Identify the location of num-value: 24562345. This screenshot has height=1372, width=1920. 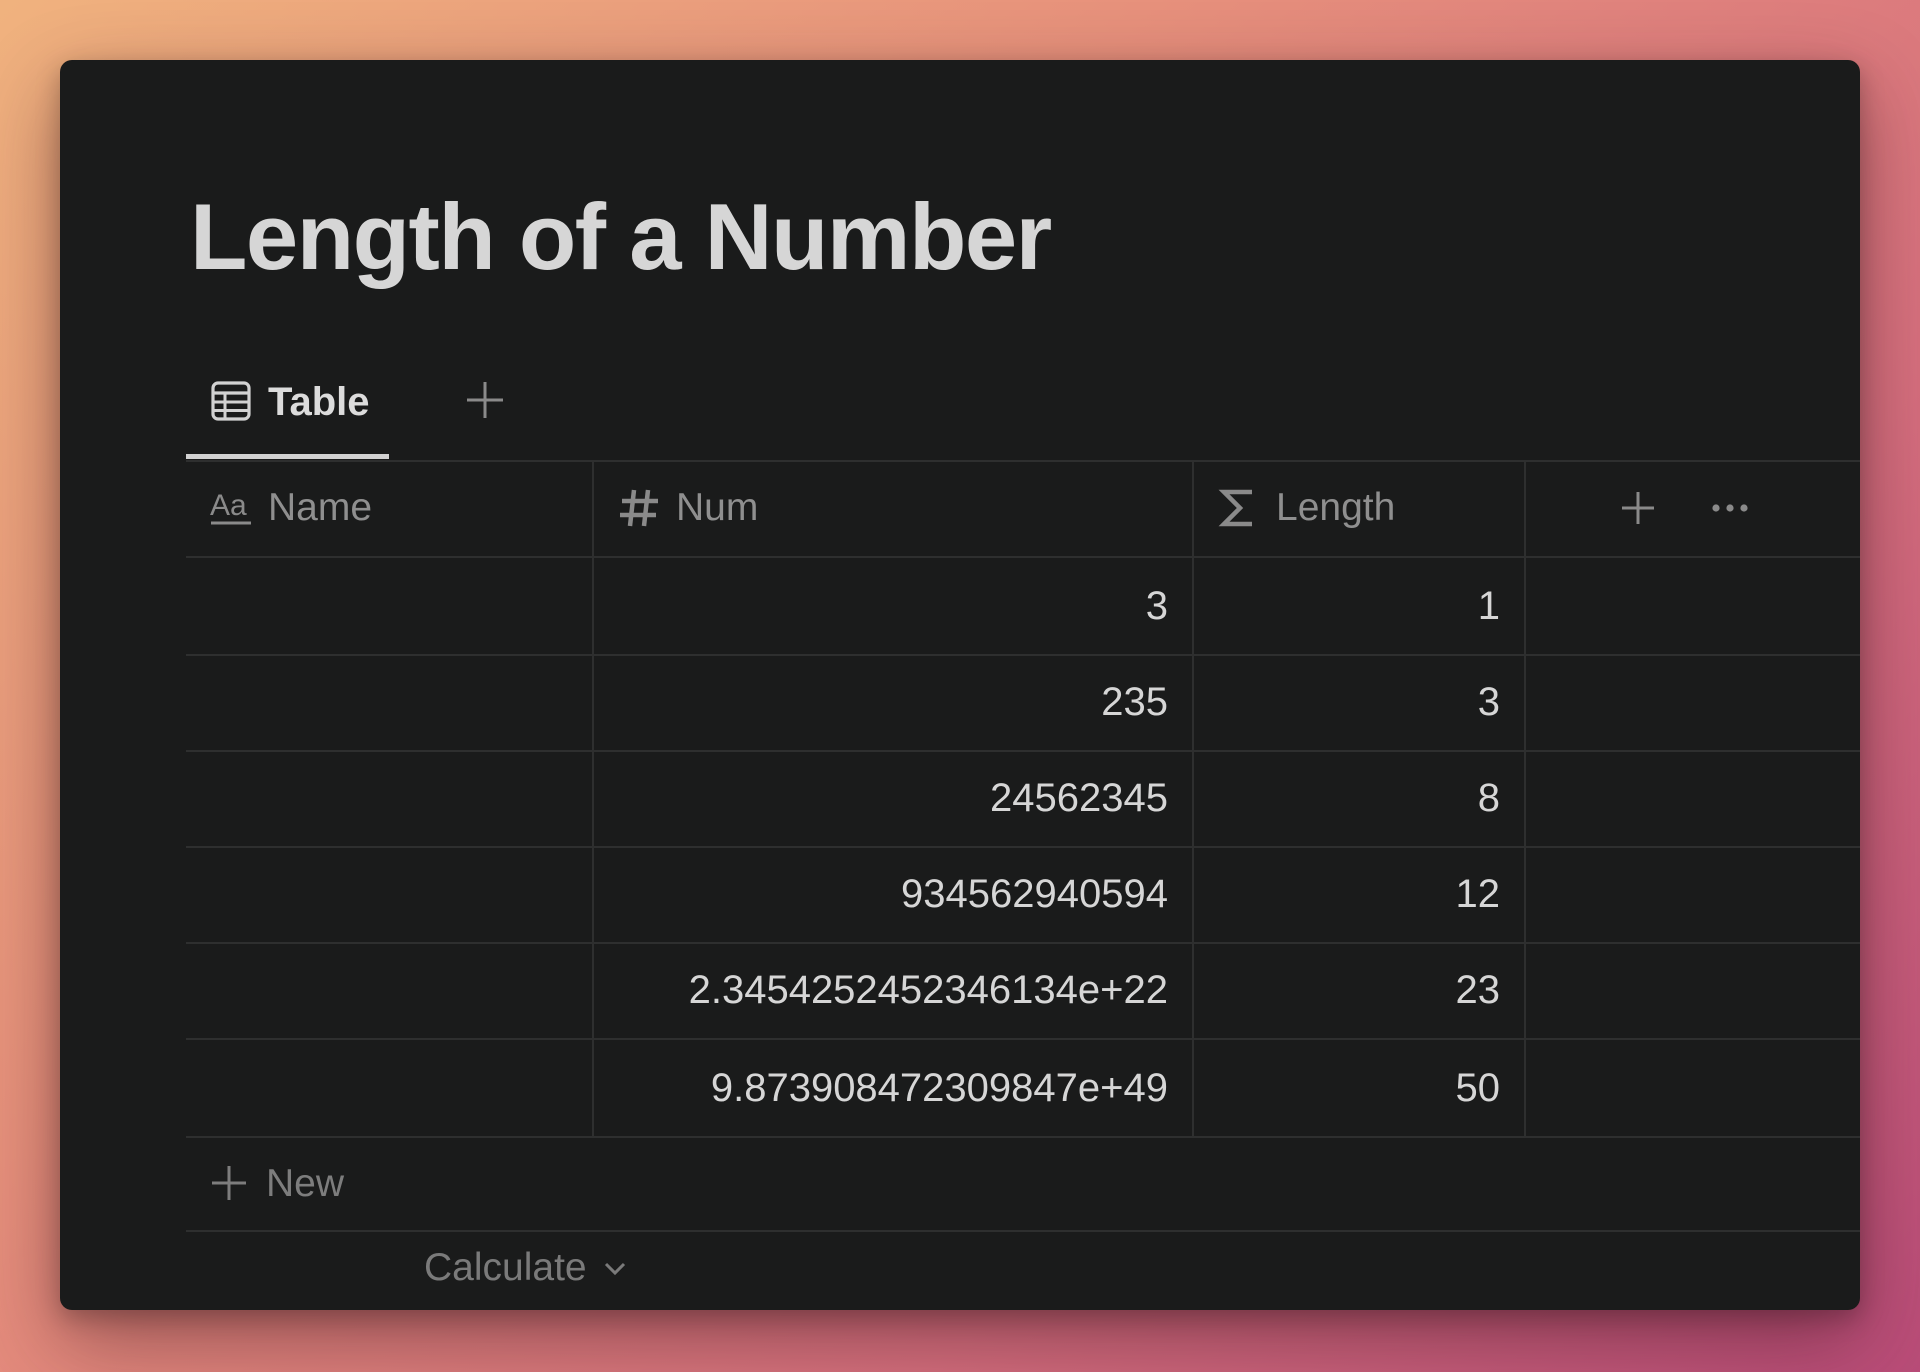
(1079, 798).